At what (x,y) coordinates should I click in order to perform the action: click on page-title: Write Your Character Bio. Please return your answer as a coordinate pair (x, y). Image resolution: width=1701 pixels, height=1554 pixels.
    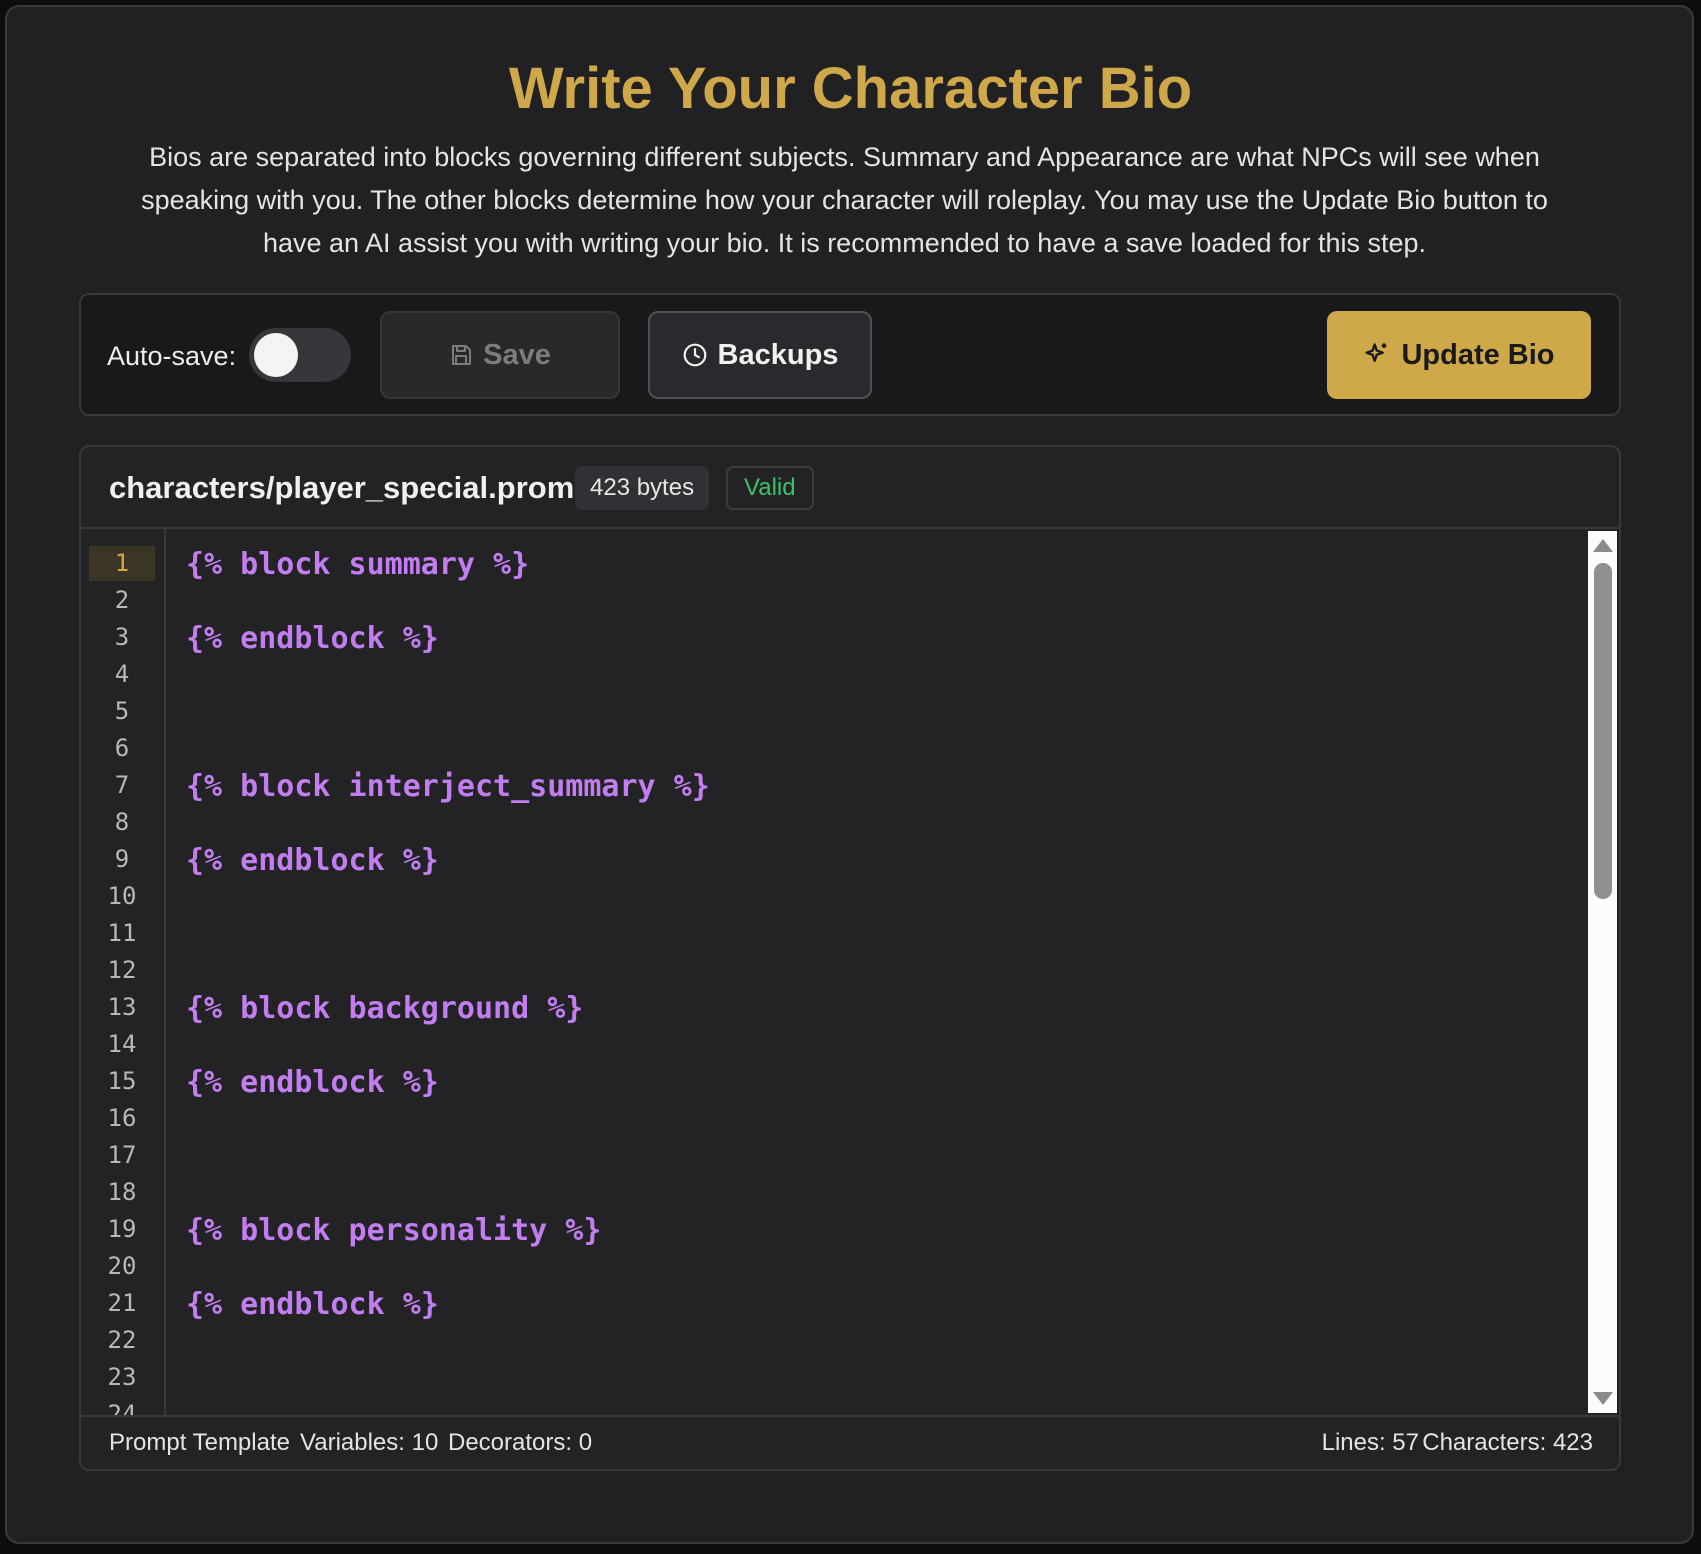
    Looking at the image, I should click on (850, 88).